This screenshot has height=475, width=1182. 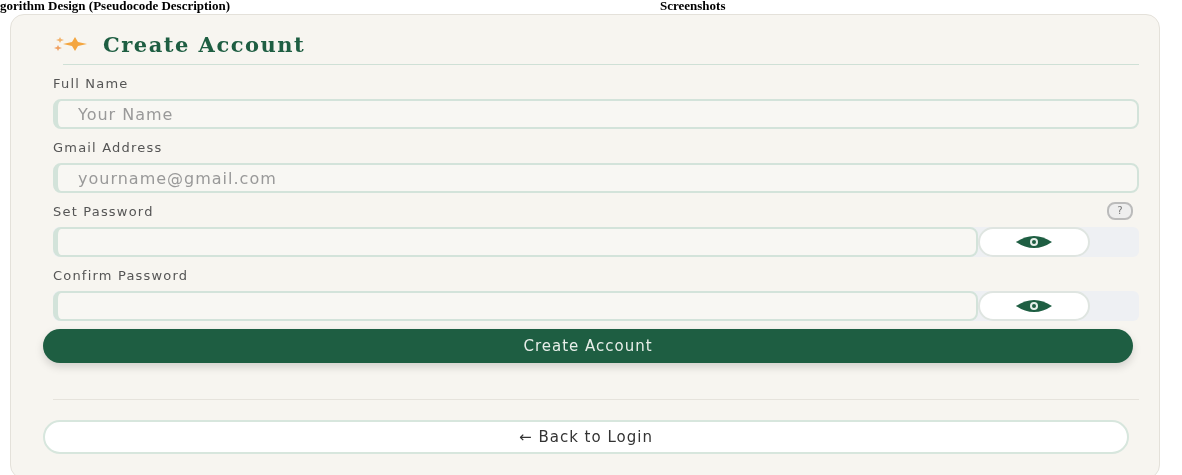 What do you see at coordinates (91, 83) in the screenshot?
I see `field-label: Full Name` at bounding box center [91, 83].